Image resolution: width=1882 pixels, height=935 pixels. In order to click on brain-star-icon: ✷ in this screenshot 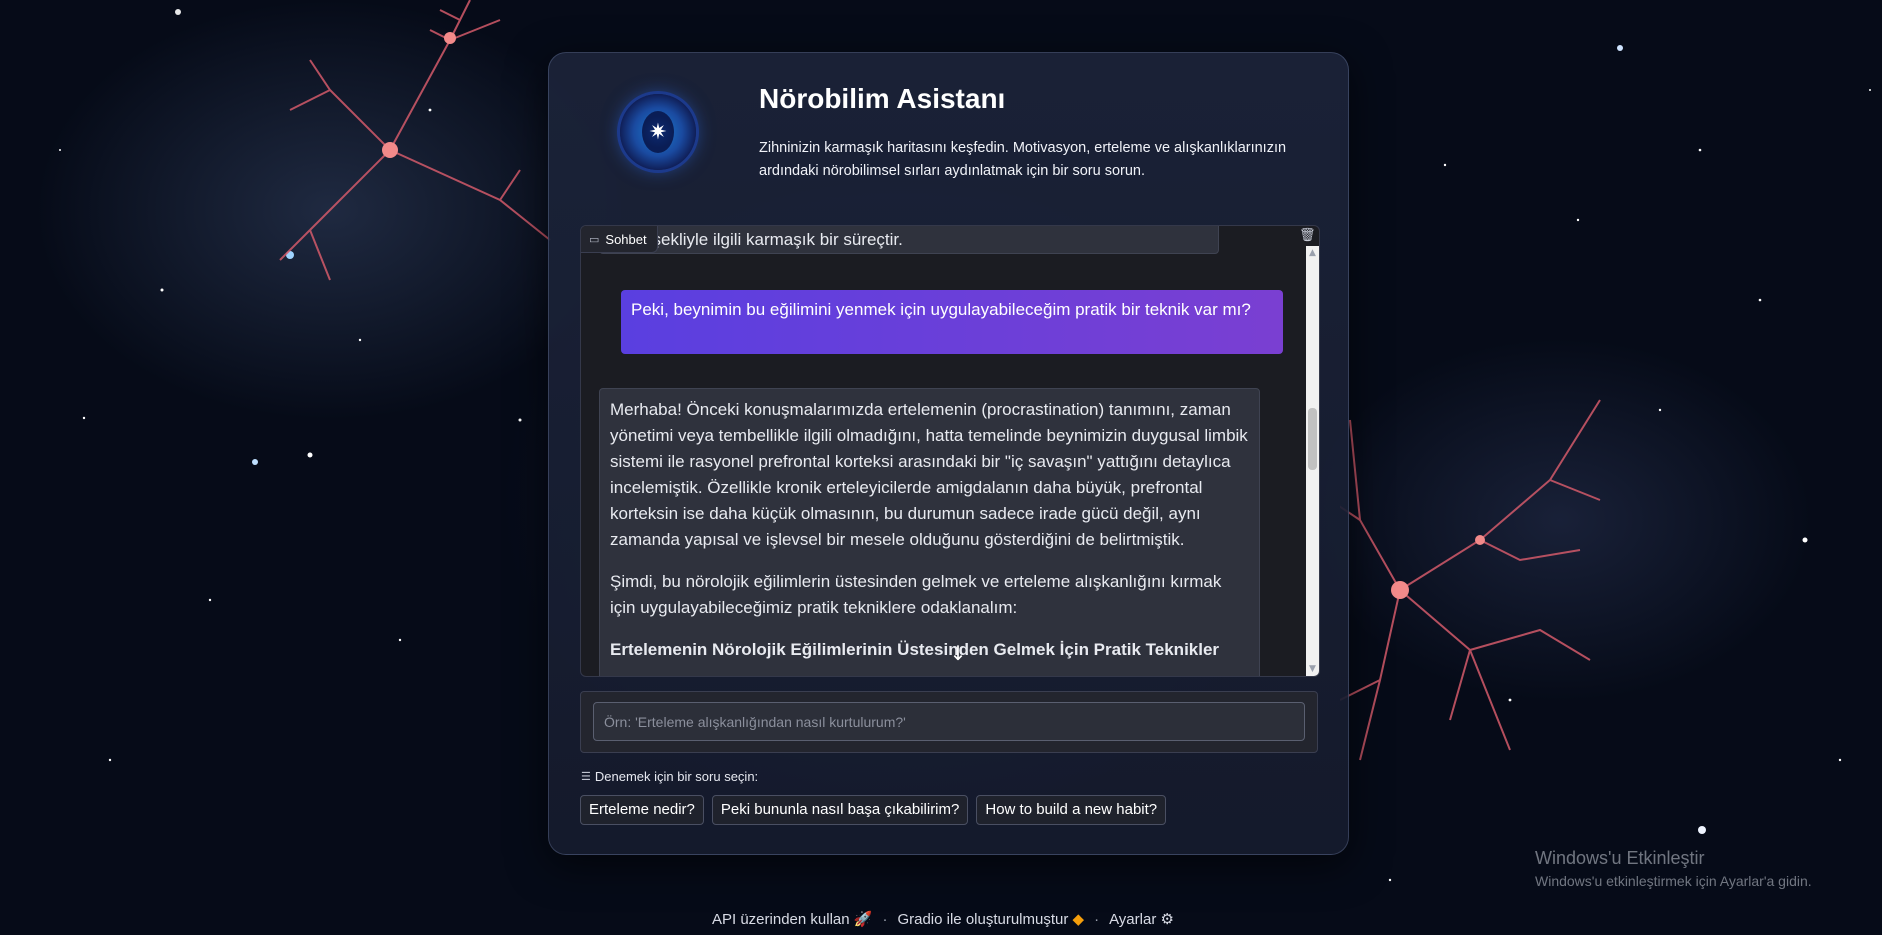, I will do `click(658, 132)`.